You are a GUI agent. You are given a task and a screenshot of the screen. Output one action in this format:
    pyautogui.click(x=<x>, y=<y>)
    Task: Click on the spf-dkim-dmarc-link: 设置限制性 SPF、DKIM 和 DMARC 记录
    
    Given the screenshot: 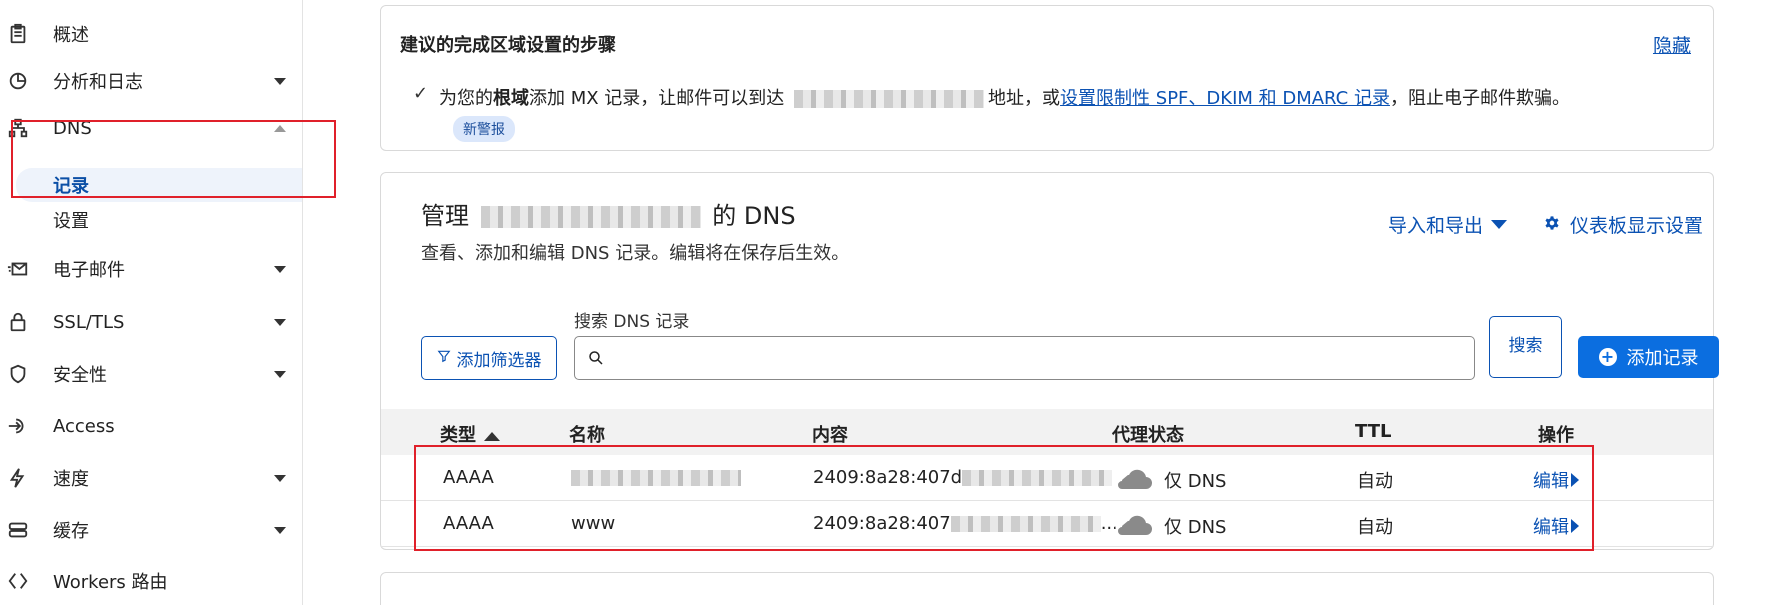 What is the action you would take?
    pyautogui.click(x=1225, y=98)
    